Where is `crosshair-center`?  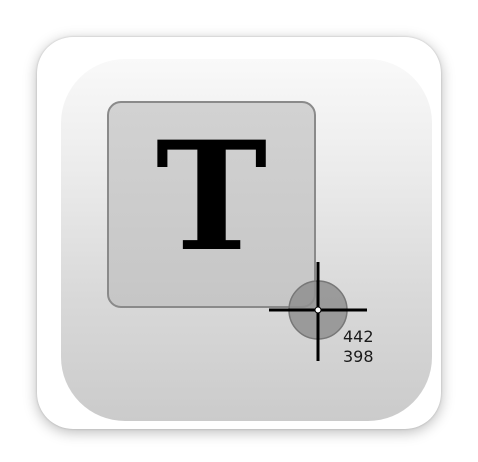 crosshair-center is located at coordinates (318, 310).